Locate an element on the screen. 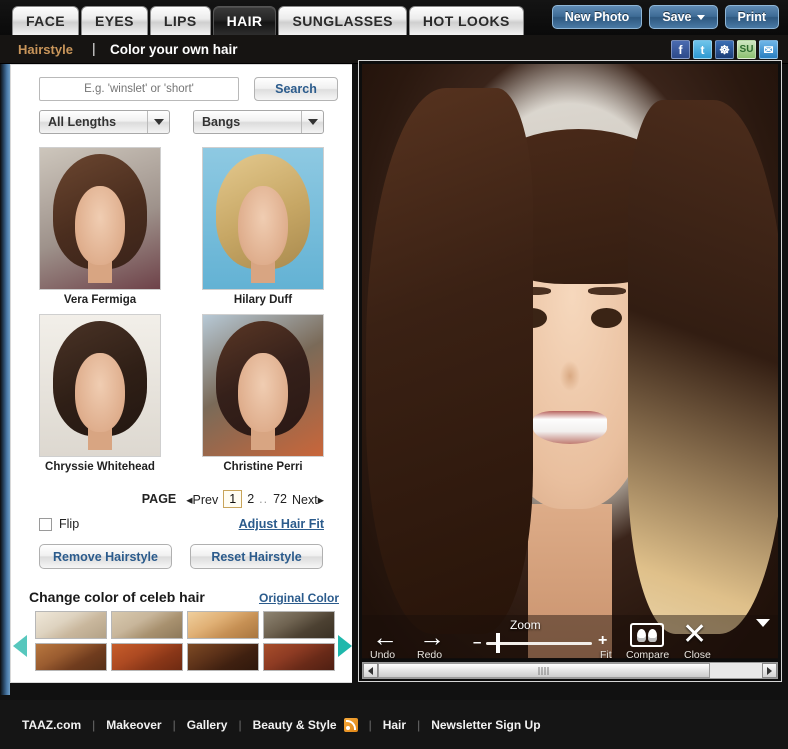 The image size is (788, 749). redo-sub-label: Redo is located at coordinates (430, 655).